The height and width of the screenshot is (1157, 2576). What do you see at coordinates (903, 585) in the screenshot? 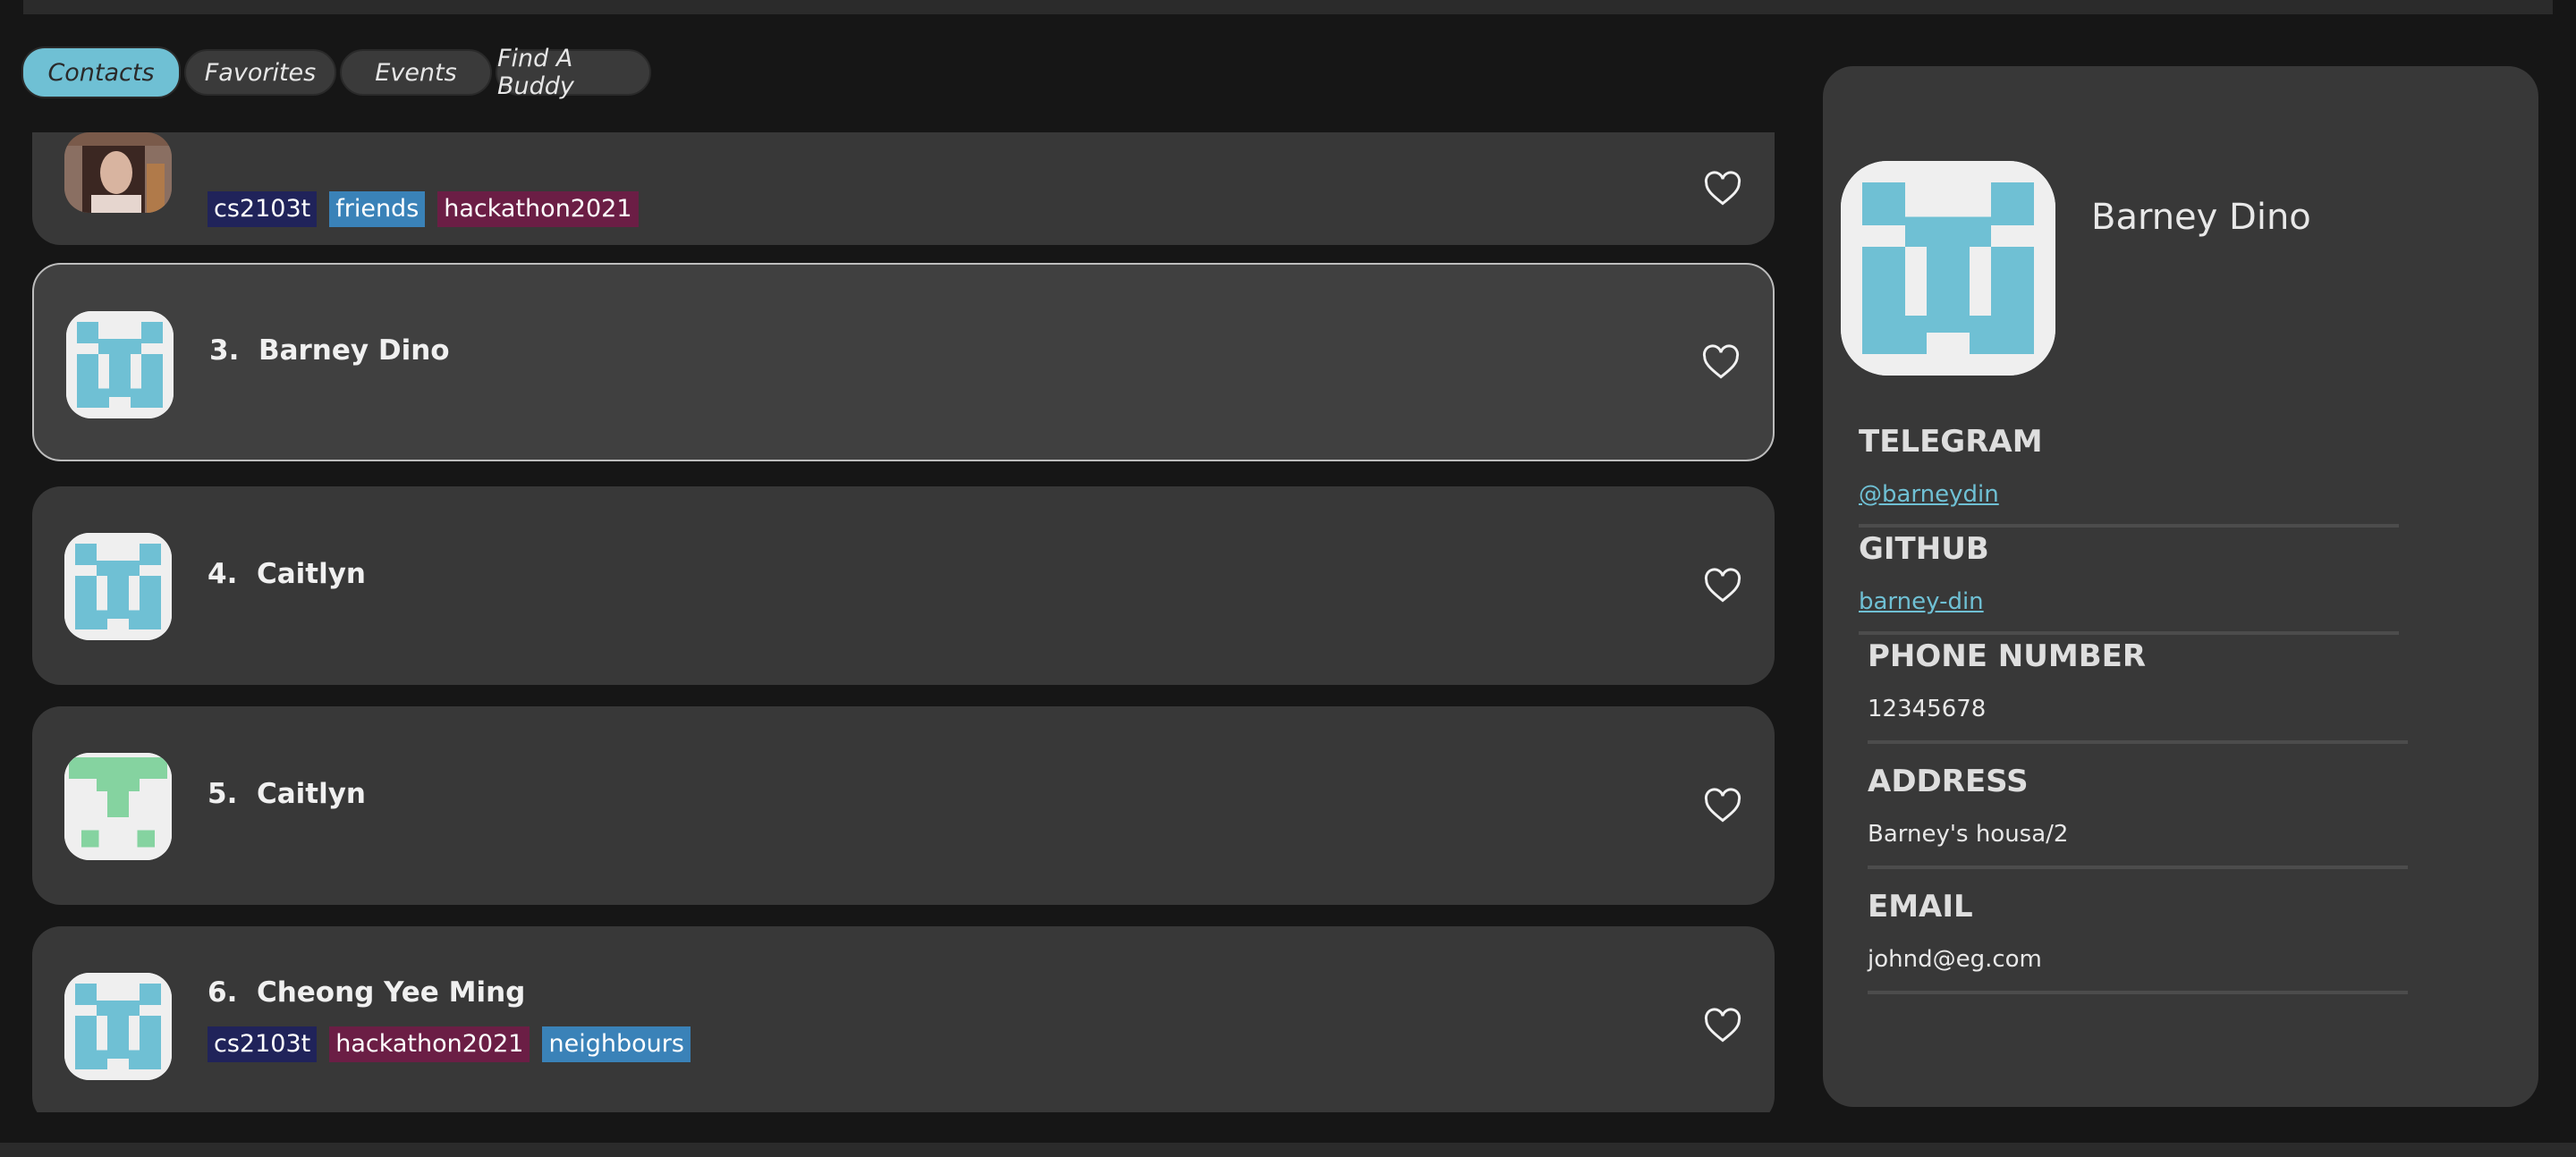
I see `contact-card: 4. Caitlyn` at bounding box center [903, 585].